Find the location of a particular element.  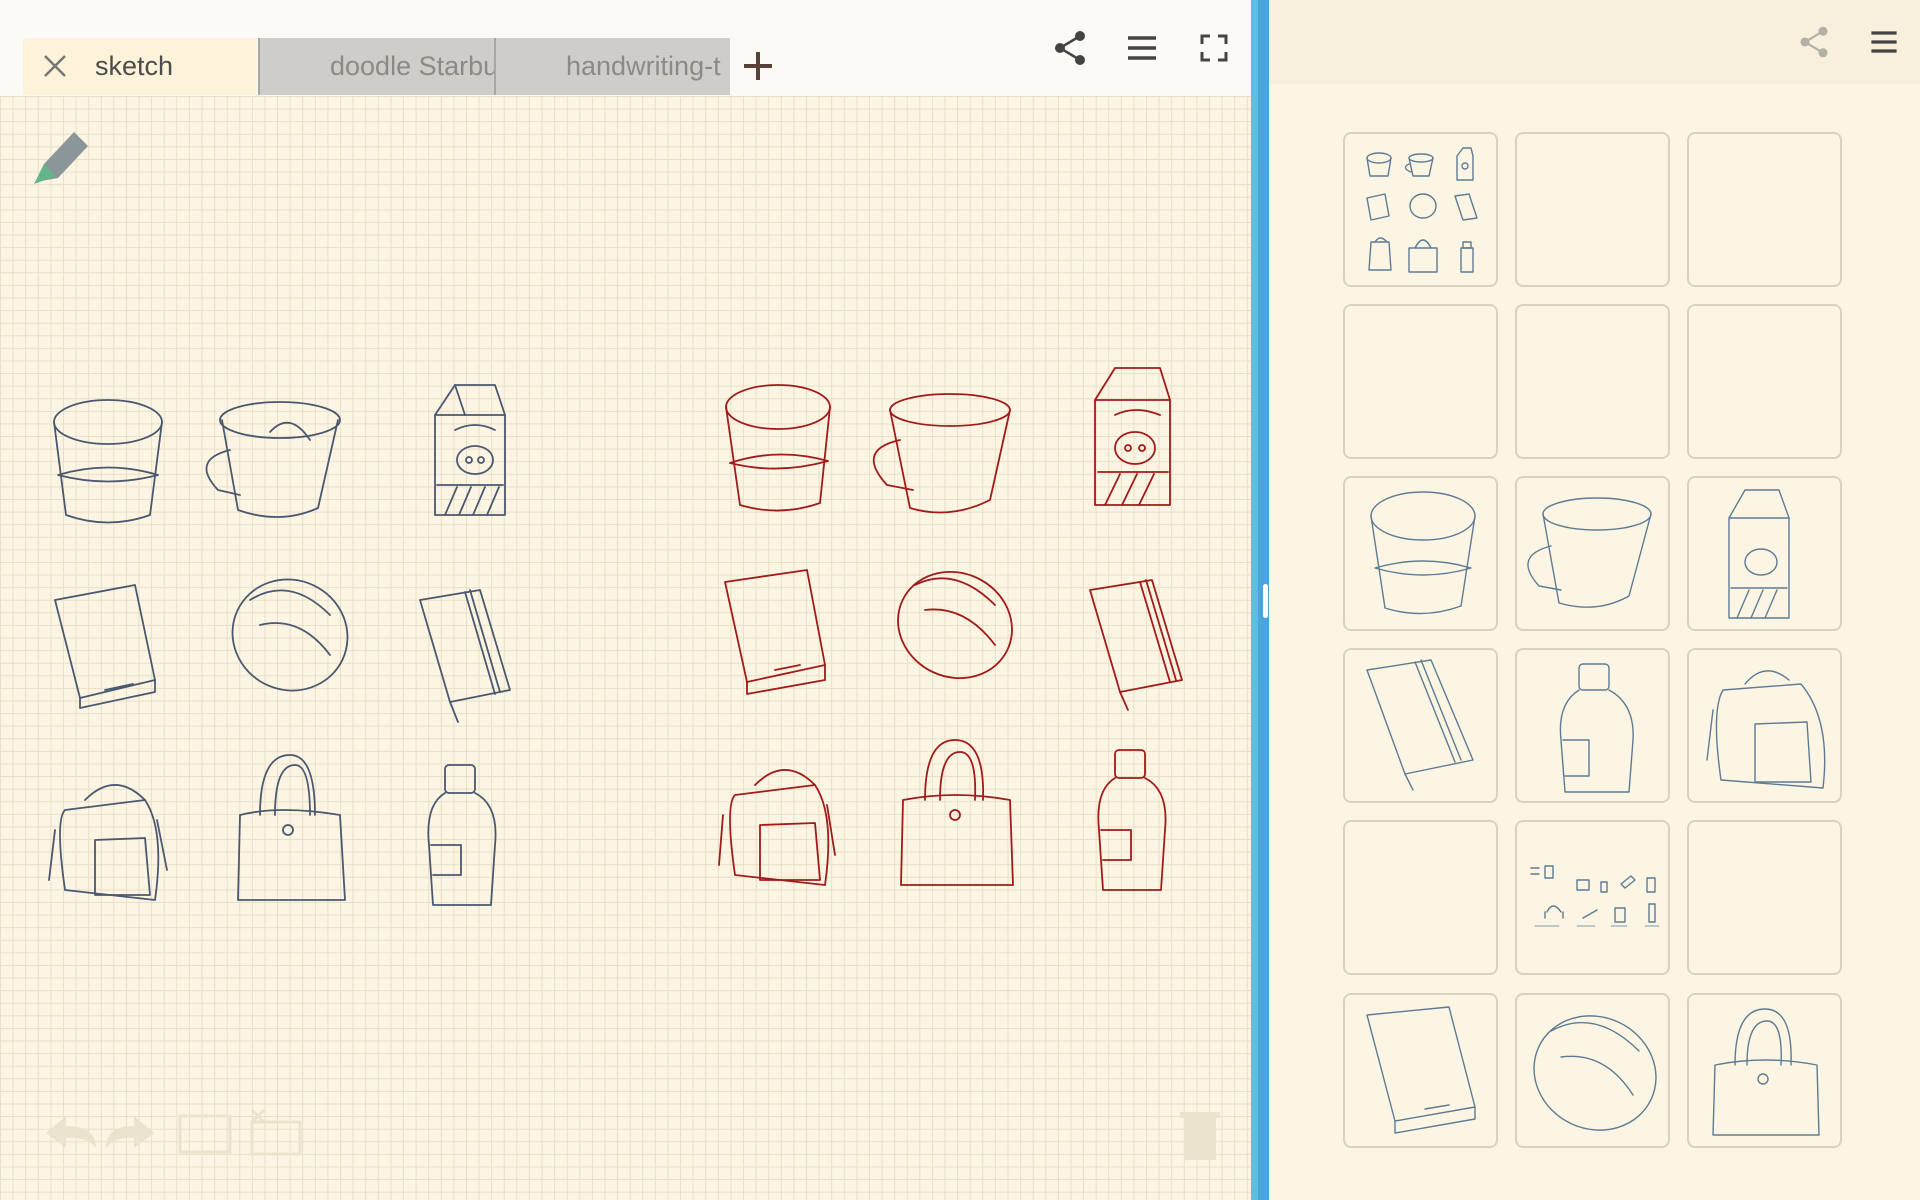

blue-sketch-group is located at coordinates (279, 645).